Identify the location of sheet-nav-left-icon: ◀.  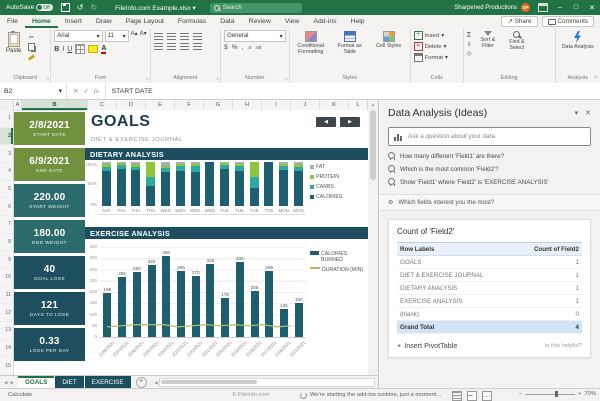
(5, 383).